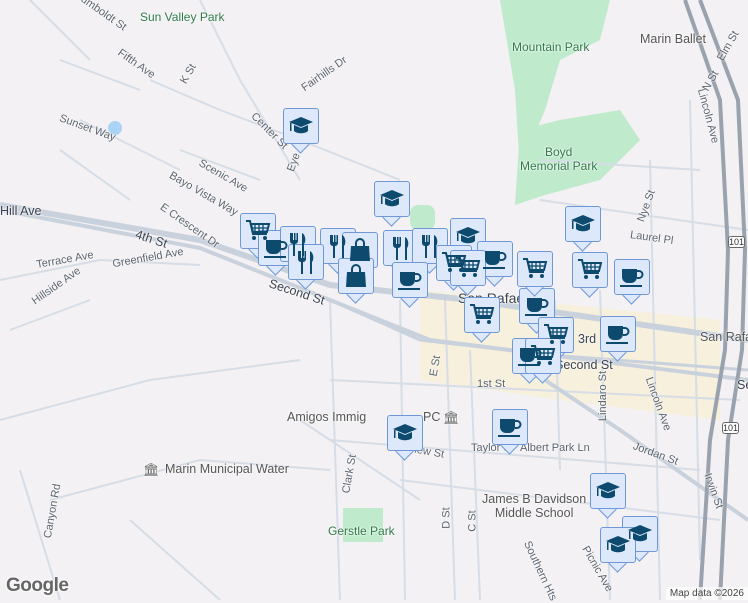 The height and width of the screenshot is (603, 748). I want to click on poi-amigos-suffix: PC, so click(432, 417).